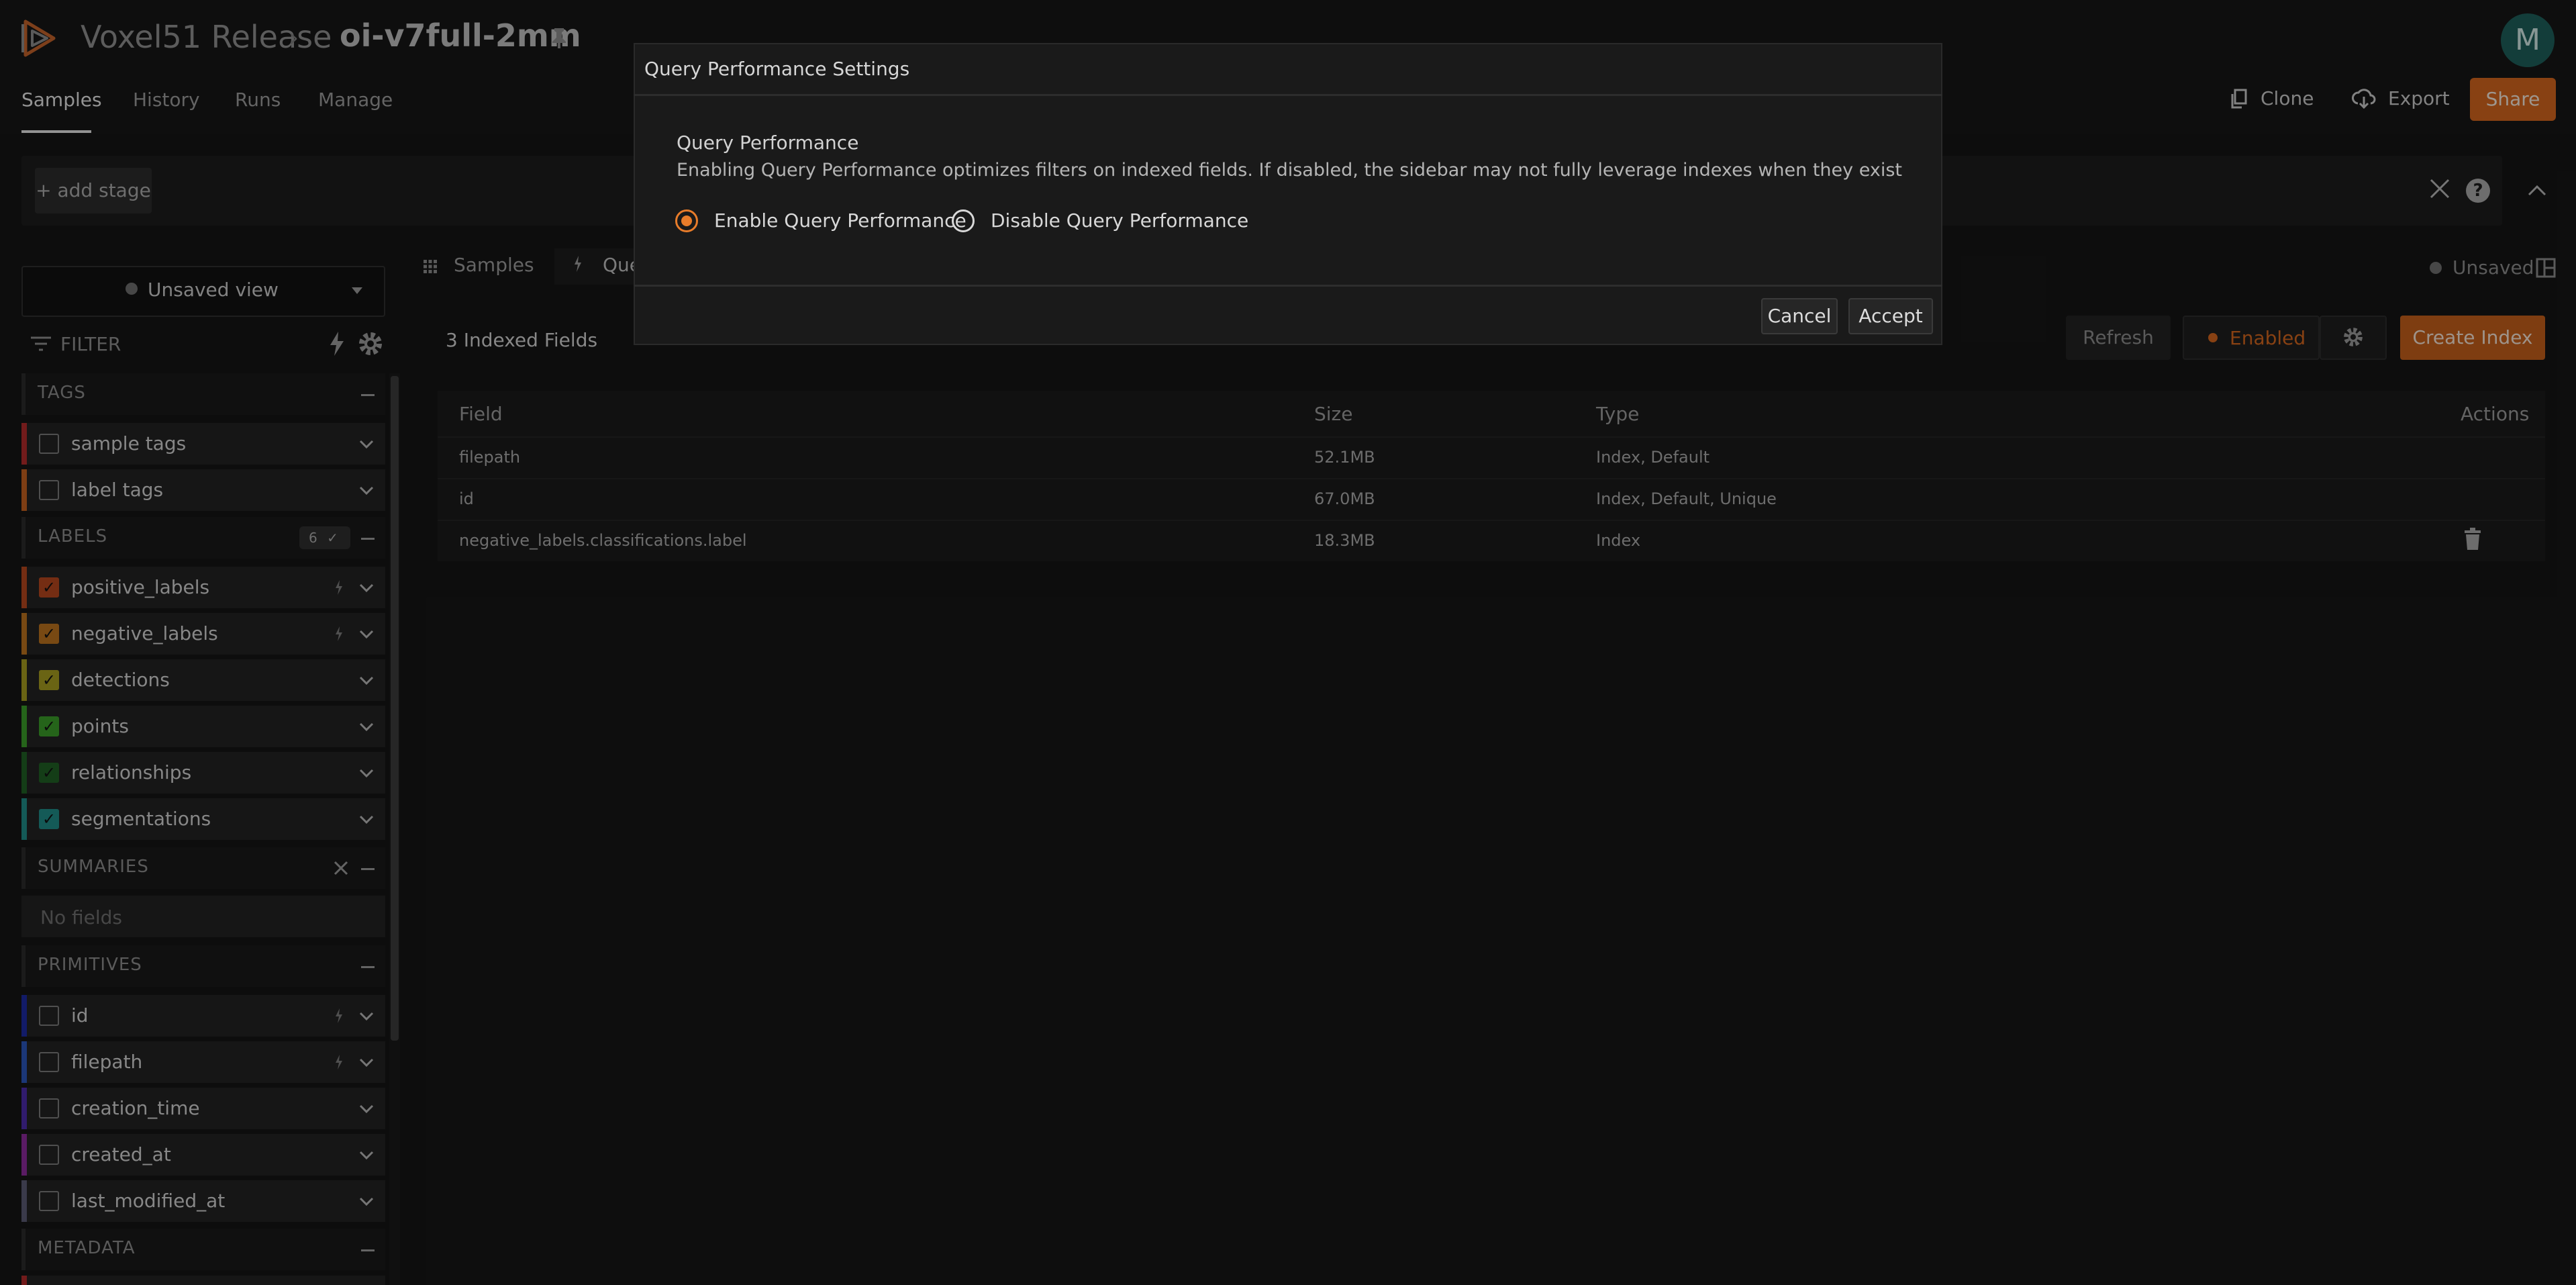  What do you see at coordinates (1119, 221) in the screenshot?
I see `disable-query-performance-label: Disable Query Performance` at bounding box center [1119, 221].